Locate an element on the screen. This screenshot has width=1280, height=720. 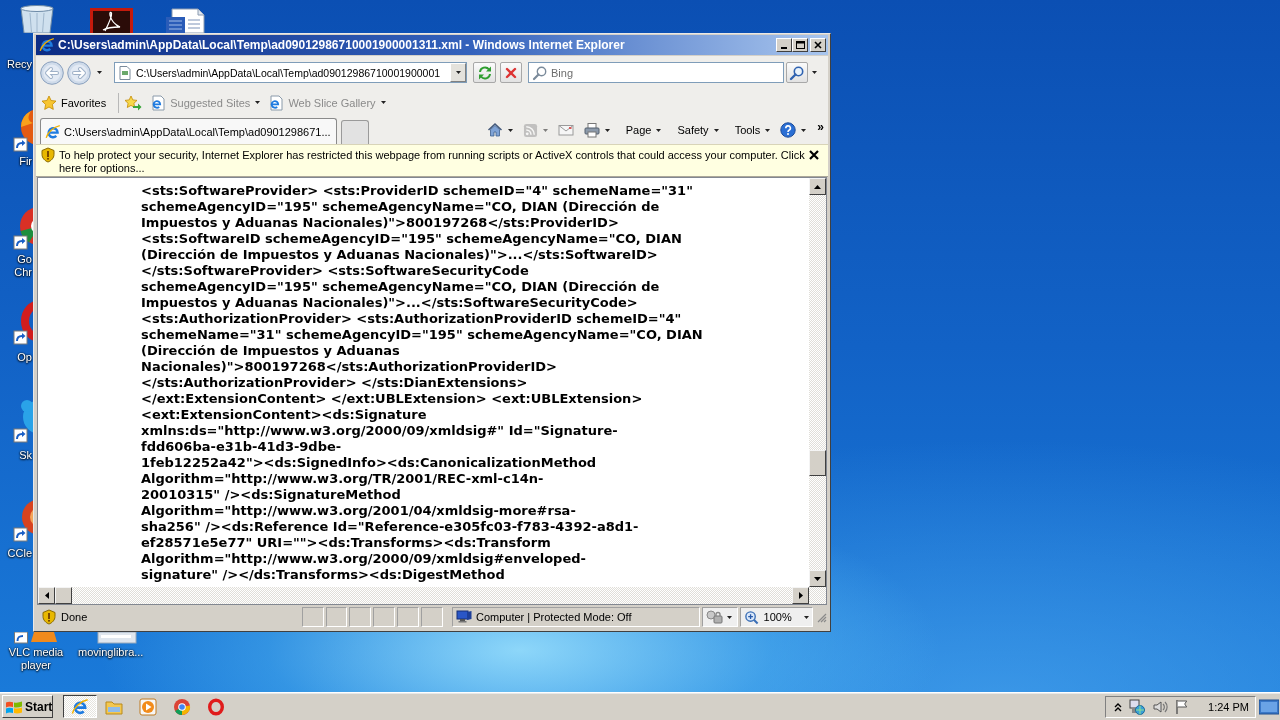
stop-button is located at coordinates (511, 72).